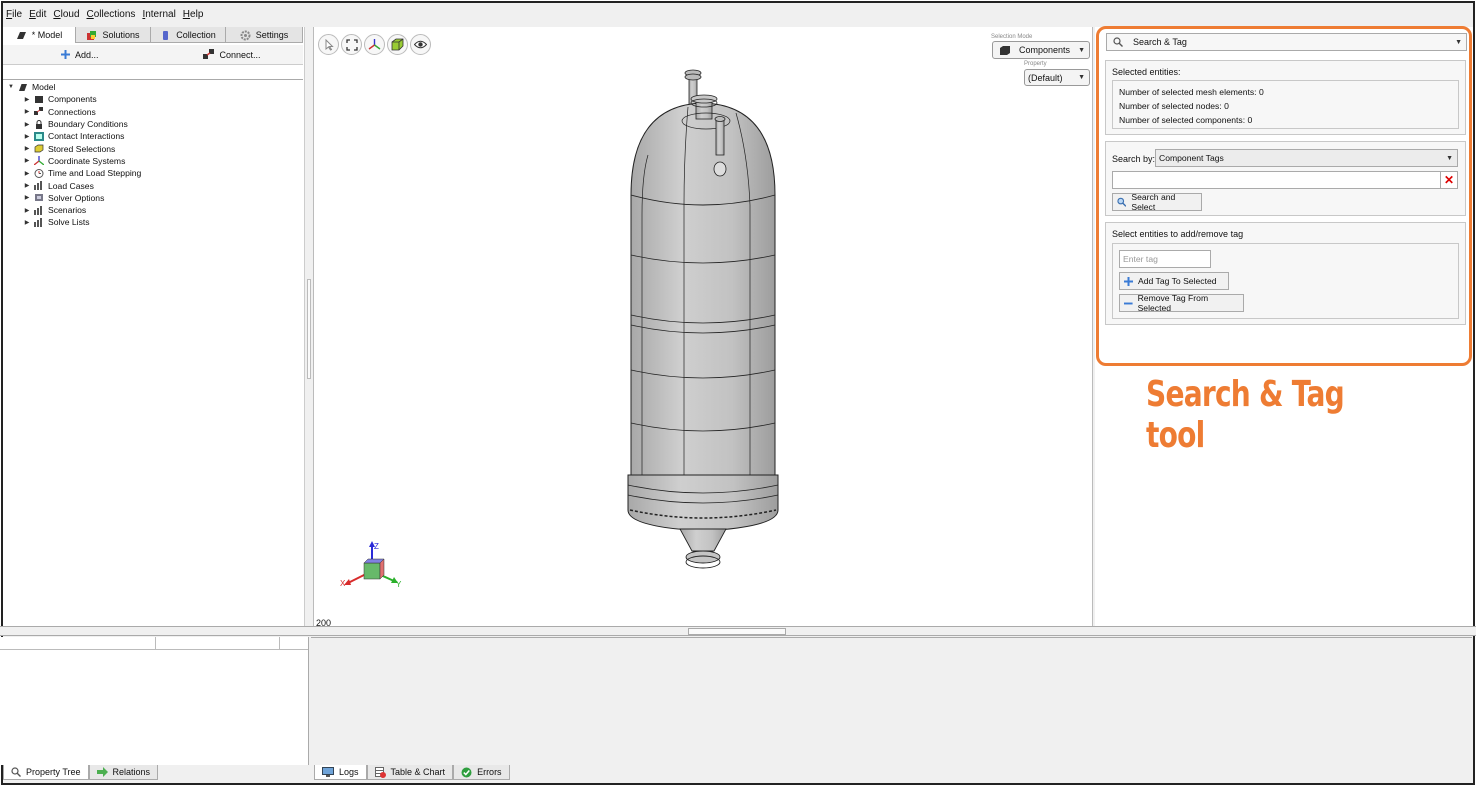  What do you see at coordinates (1045, 50) in the screenshot?
I see `selection-mode-value: Components` at bounding box center [1045, 50].